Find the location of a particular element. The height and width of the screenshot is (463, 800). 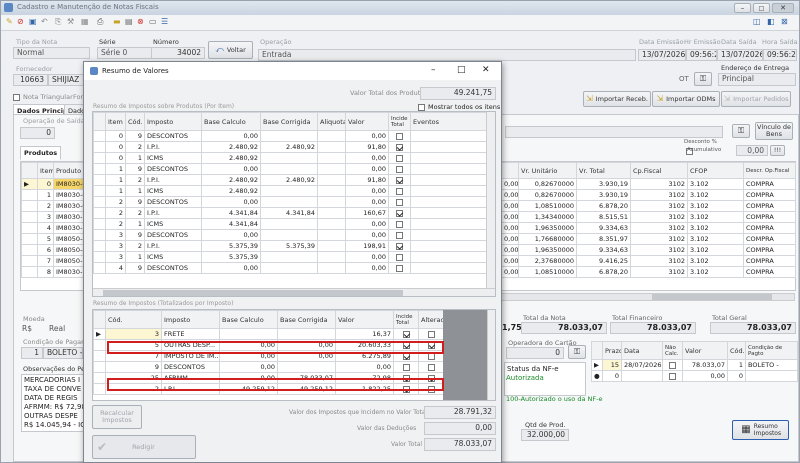

importar-pedidos-button: ⇲ Importar Pedidos is located at coordinates (756, 99).